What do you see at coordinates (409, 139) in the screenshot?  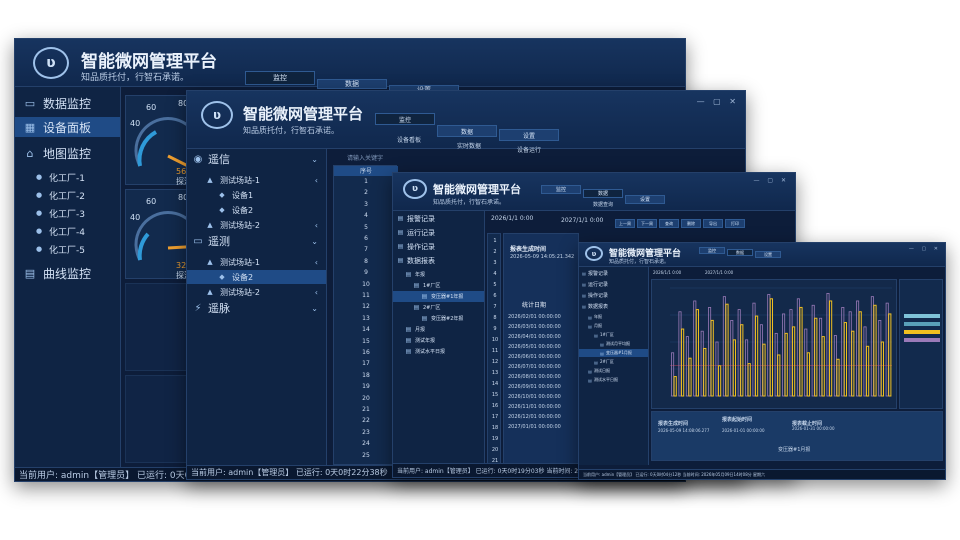 I see `subtab-device-board: 设备看板` at bounding box center [409, 139].